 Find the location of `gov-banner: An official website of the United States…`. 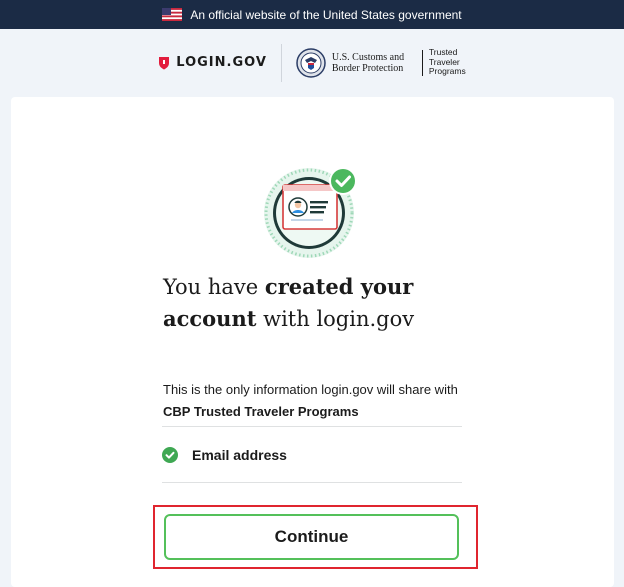

gov-banner: An official website of the United States… is located at coordinates (312, 14).